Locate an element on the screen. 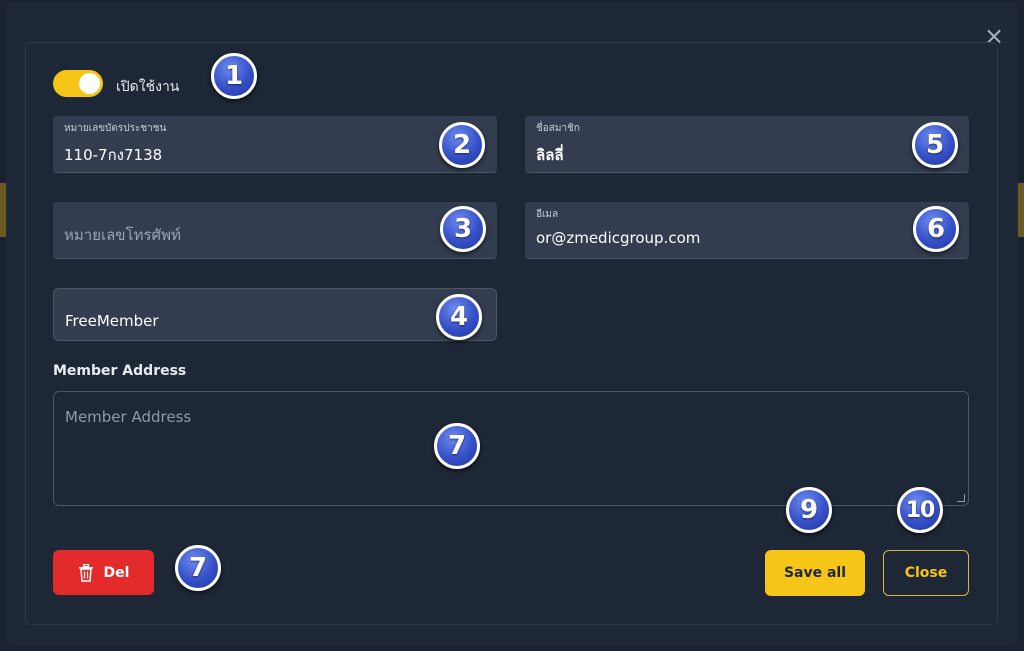  member-type-value: FreeMember is located at coordinates (112, 321).